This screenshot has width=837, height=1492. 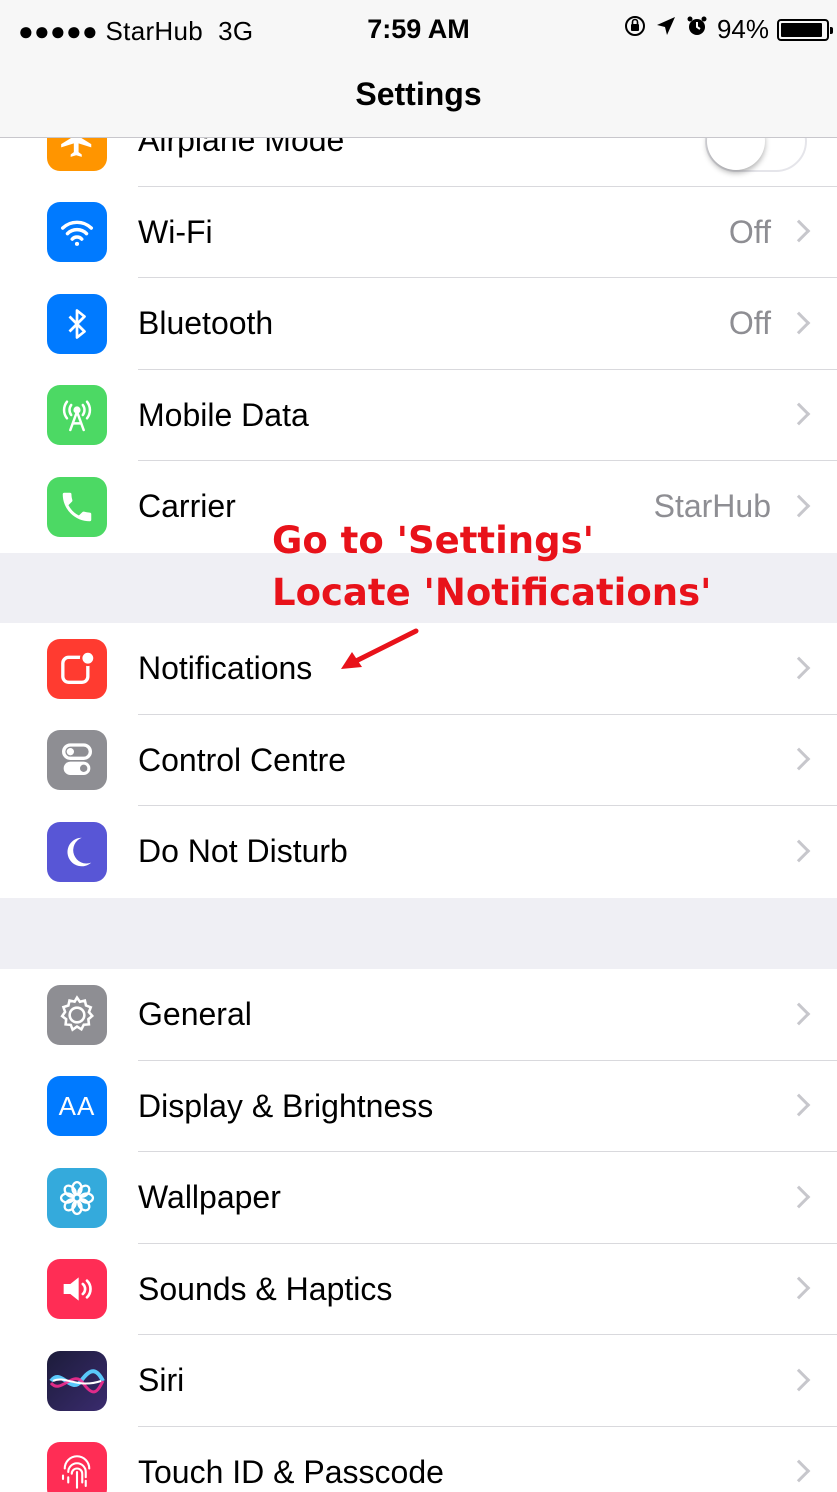 I want to click on text-size-icon: AA, so click(x=77, y=1106).